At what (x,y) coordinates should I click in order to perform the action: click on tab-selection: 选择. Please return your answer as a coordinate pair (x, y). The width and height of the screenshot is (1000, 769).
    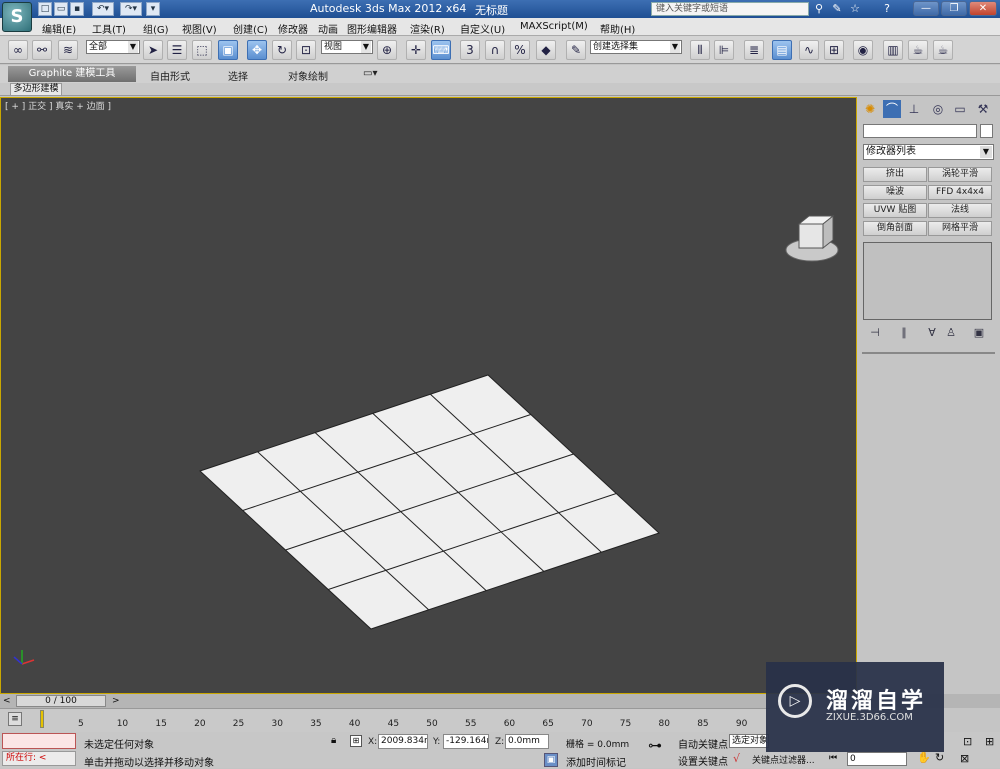
    Looking at the image, I should click on (238, 75).